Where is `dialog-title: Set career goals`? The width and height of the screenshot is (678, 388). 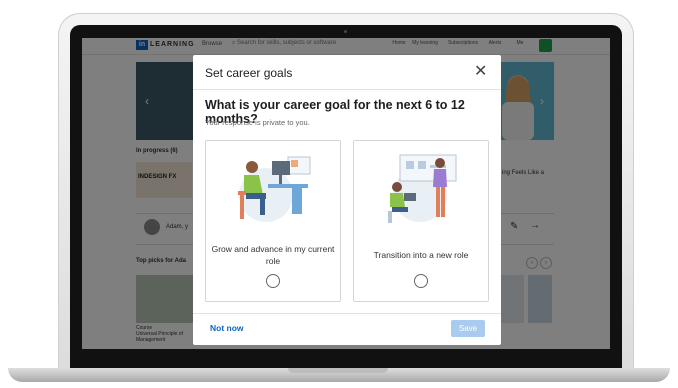 dialog-title: Set career goals is located at coordinates (249, 73).